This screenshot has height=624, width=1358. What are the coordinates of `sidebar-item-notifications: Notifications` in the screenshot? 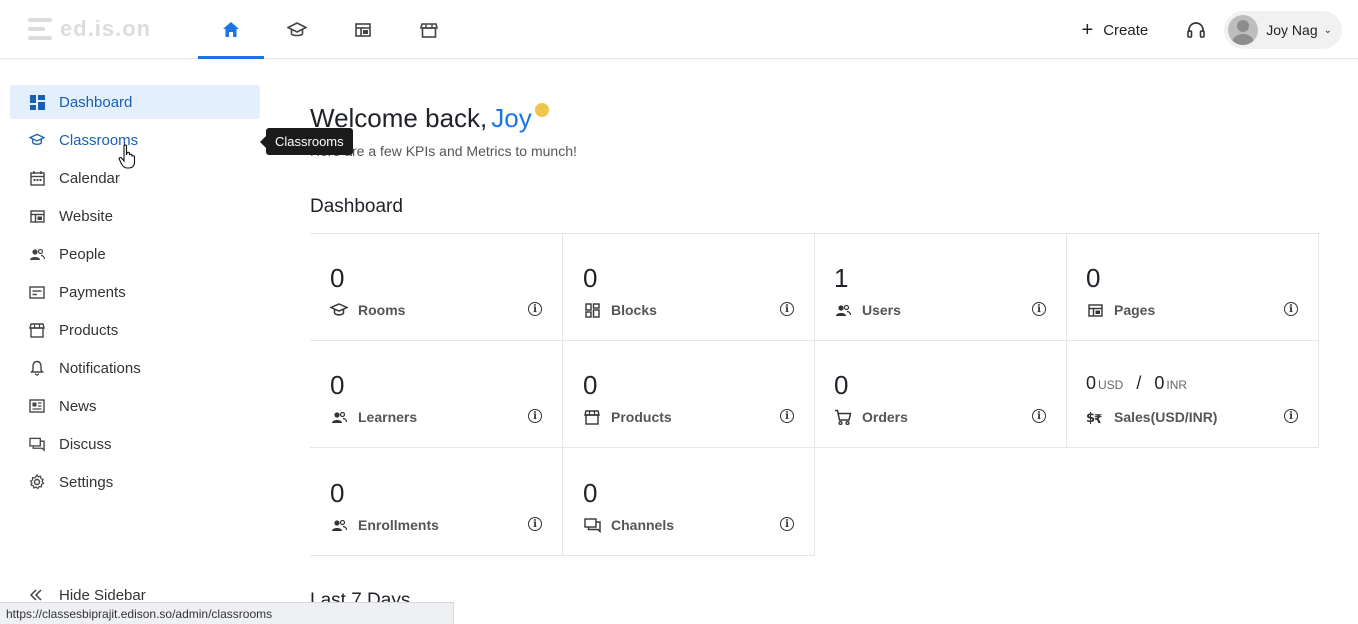 It's located at (135, 368).